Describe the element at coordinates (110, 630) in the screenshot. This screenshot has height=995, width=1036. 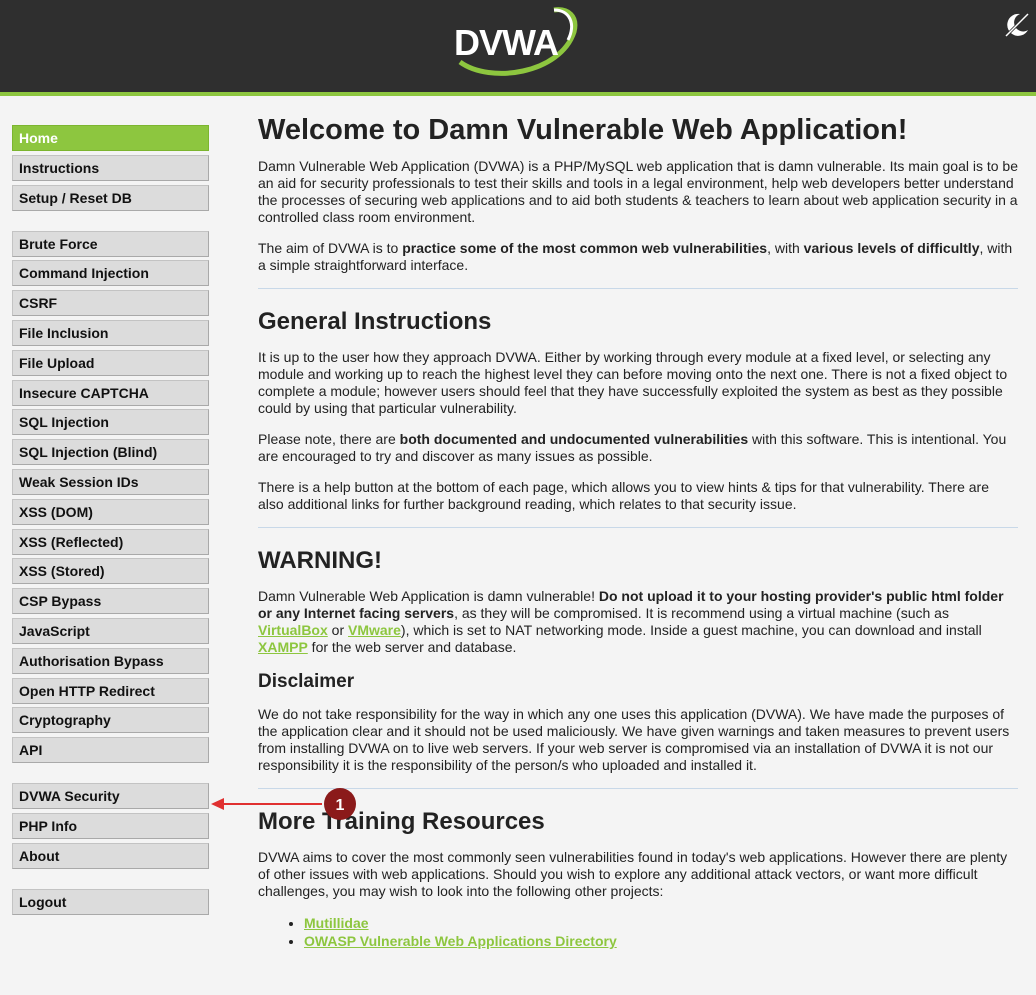
I see `sidebar-item-javascript: JavaScript` at that location.